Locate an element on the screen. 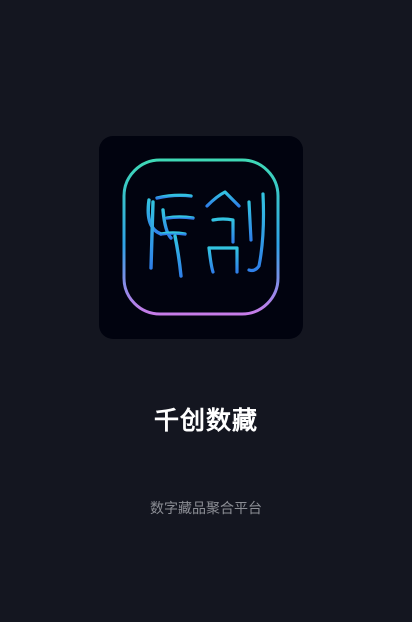  seal-script-logo-icon is located at coordinates (201, 237).